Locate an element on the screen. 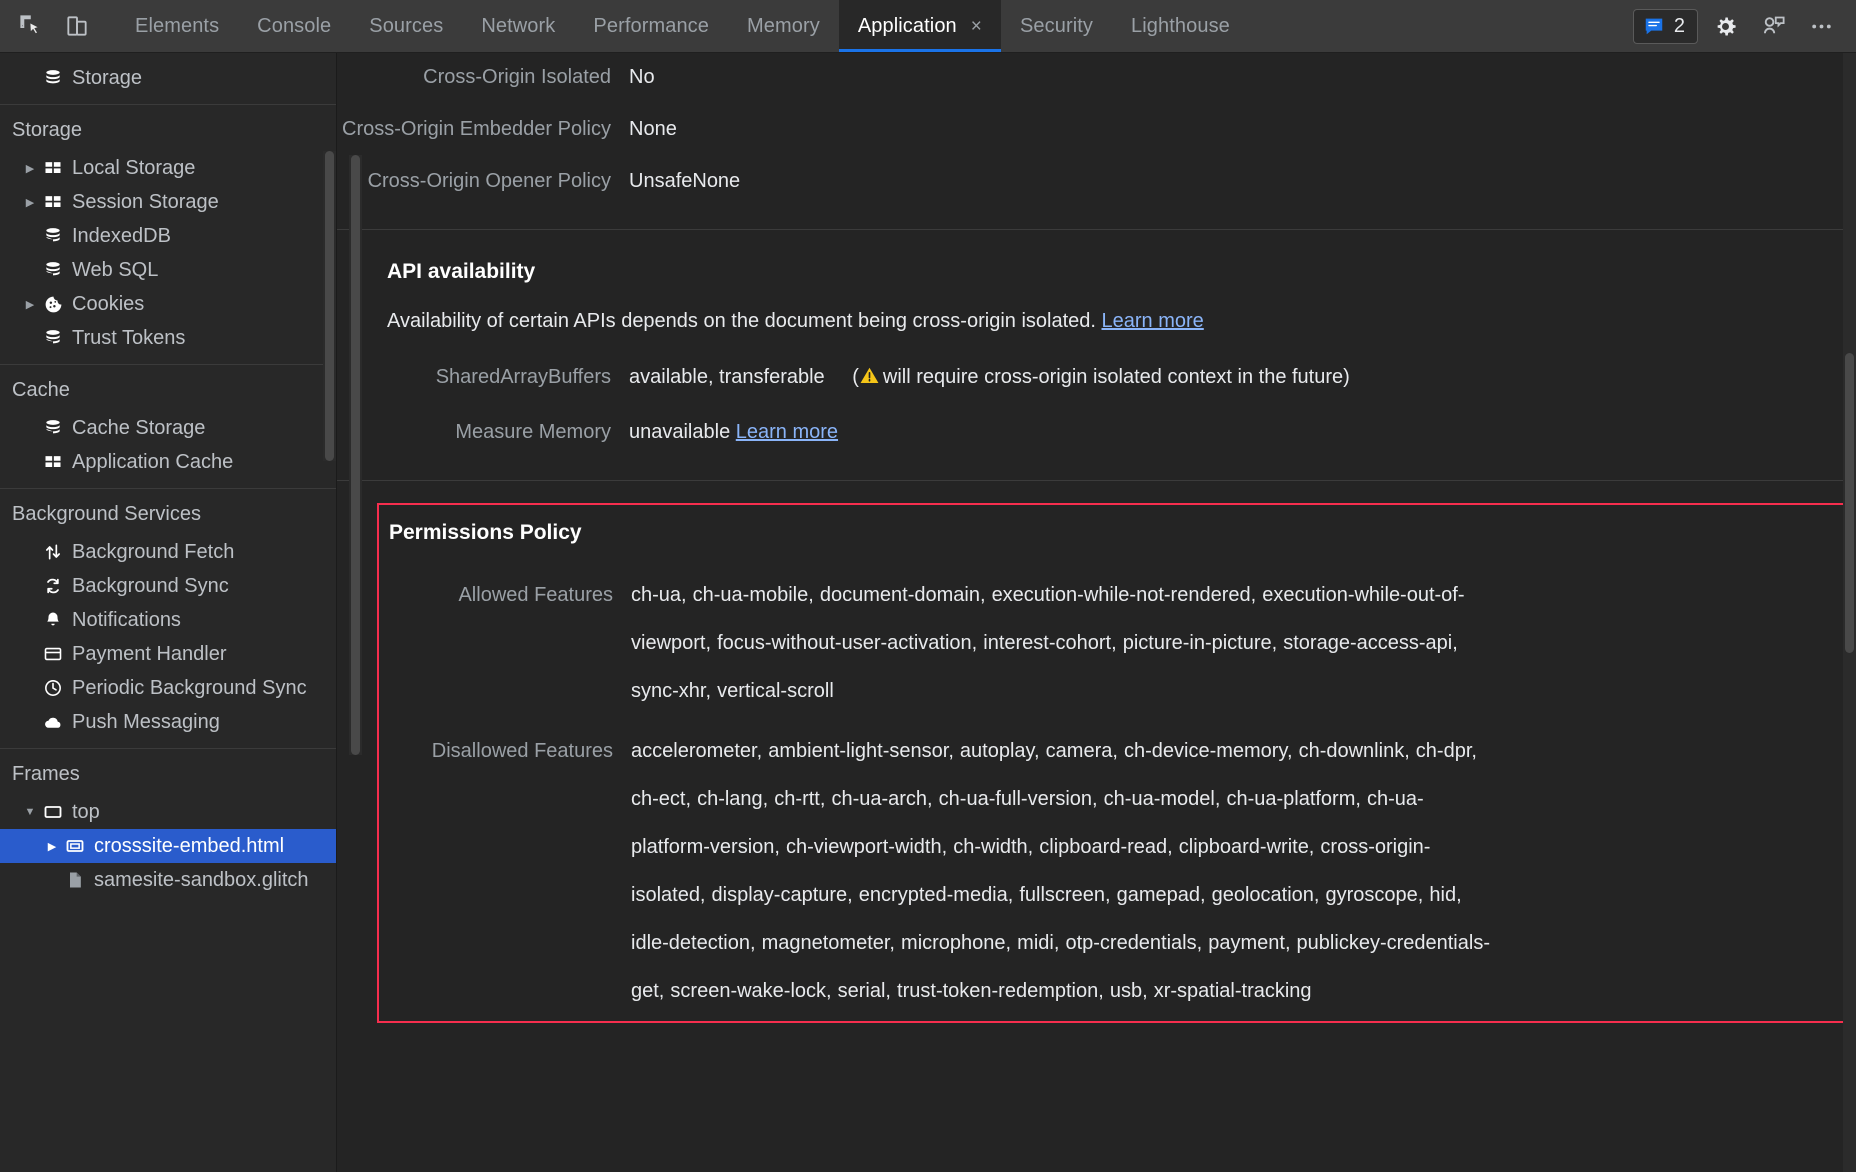 This screenshot has height=1172, width=1856. tab-network: Network is located at coordinates (518, 26).